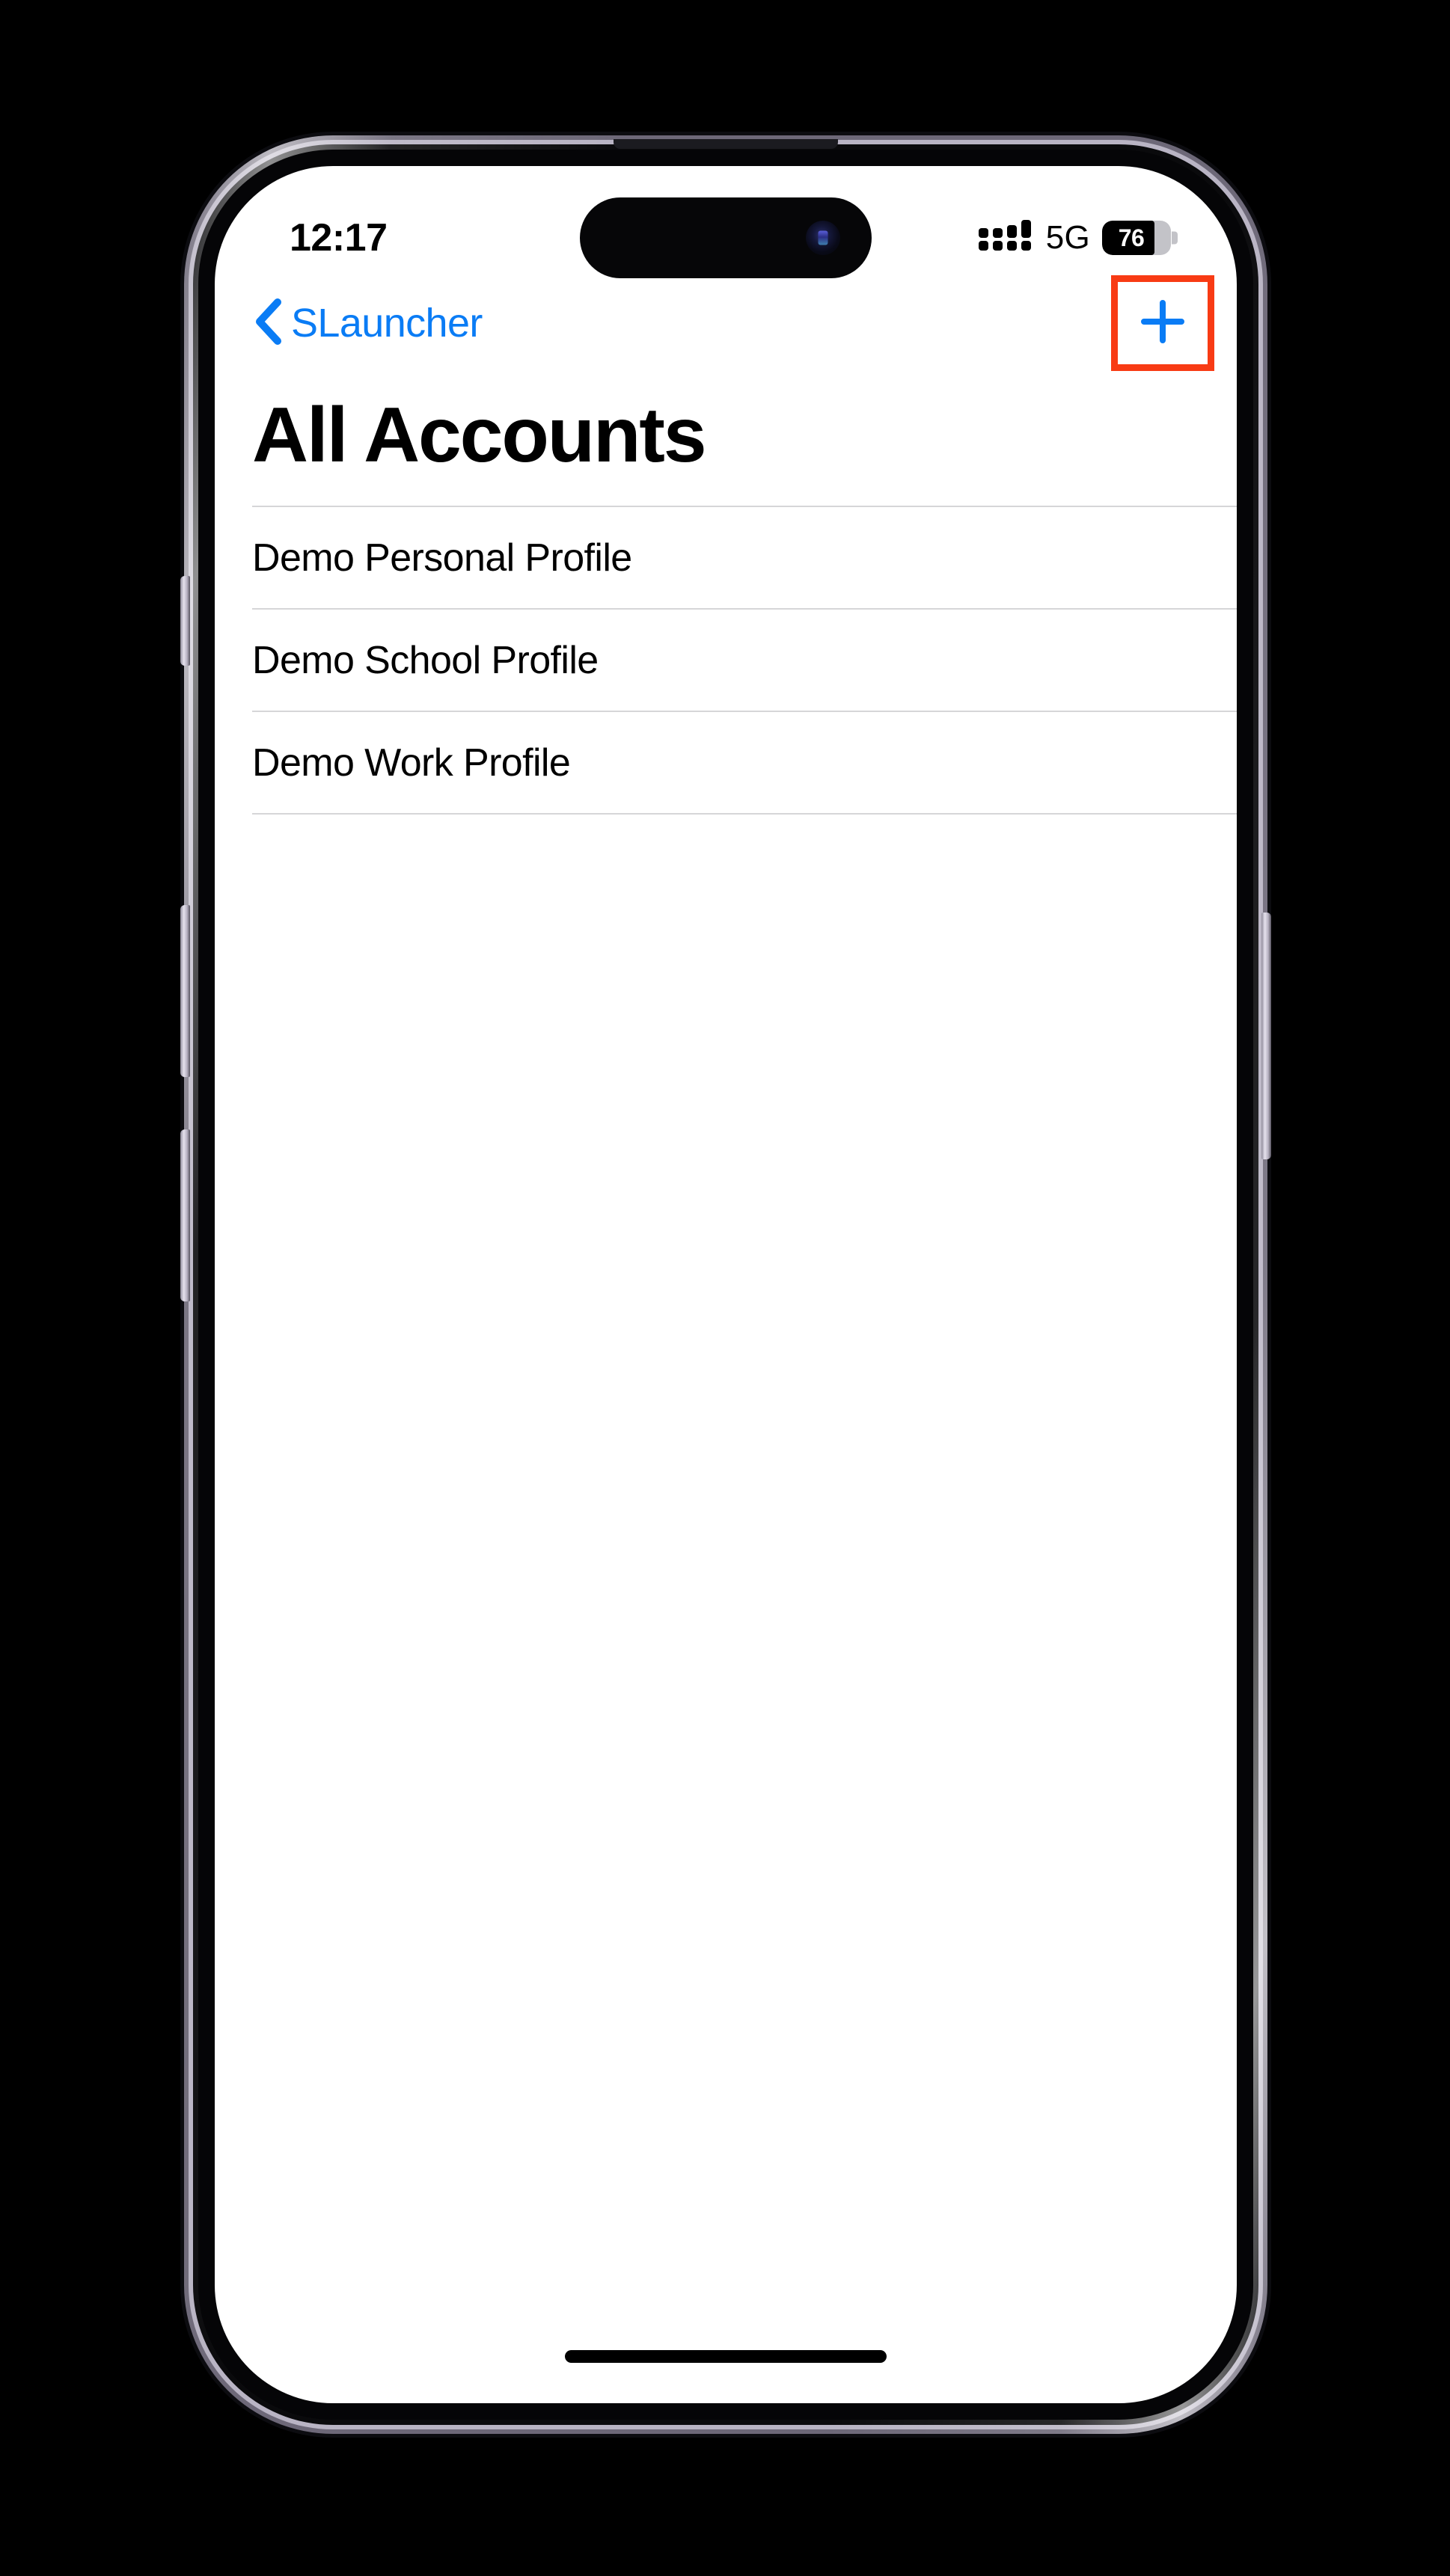  I want to click on earpiece-speaker, so click(726, 144).